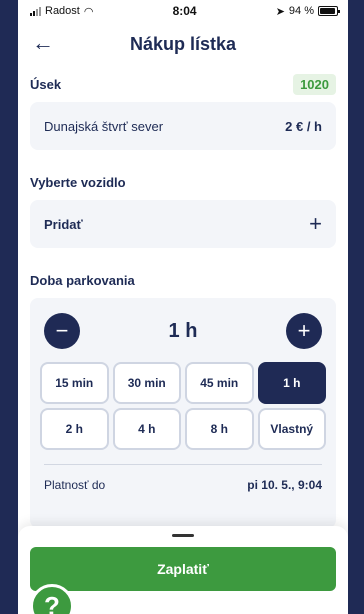  What do you see at coordinates (146, 429) in the screenshot?
I see `duration-option: 4 h` at bounding box center [146, 429].